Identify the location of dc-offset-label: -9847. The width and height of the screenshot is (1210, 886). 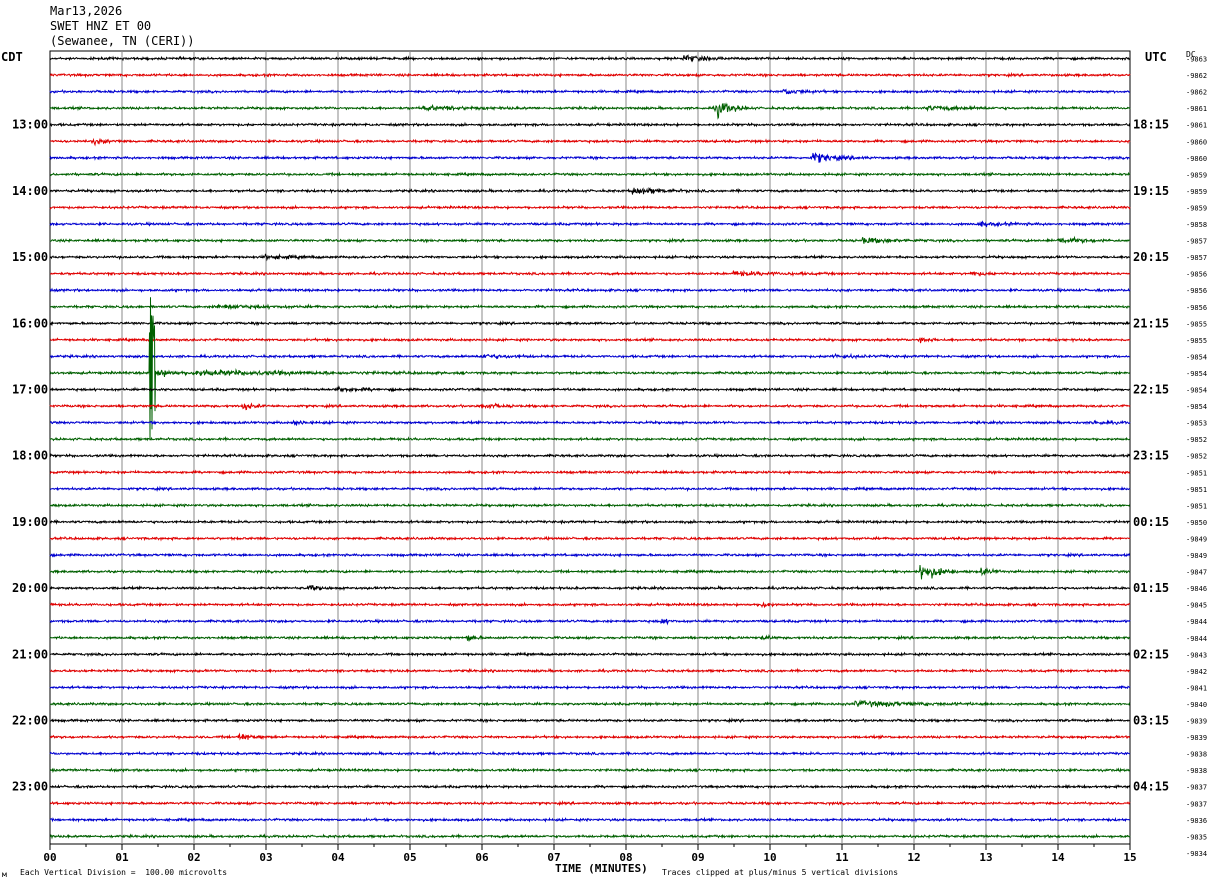
(1196, 573).